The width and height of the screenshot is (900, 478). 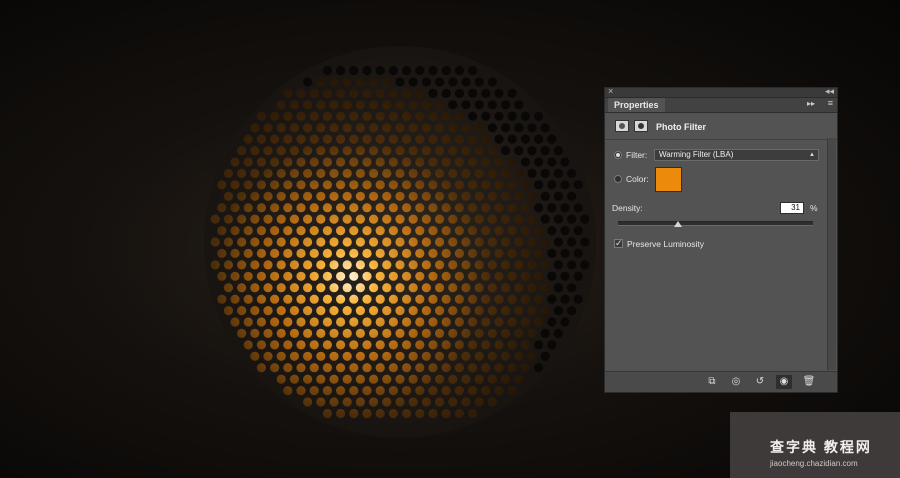 I want to click on color-label: Color:, so click(x=637, y=179).